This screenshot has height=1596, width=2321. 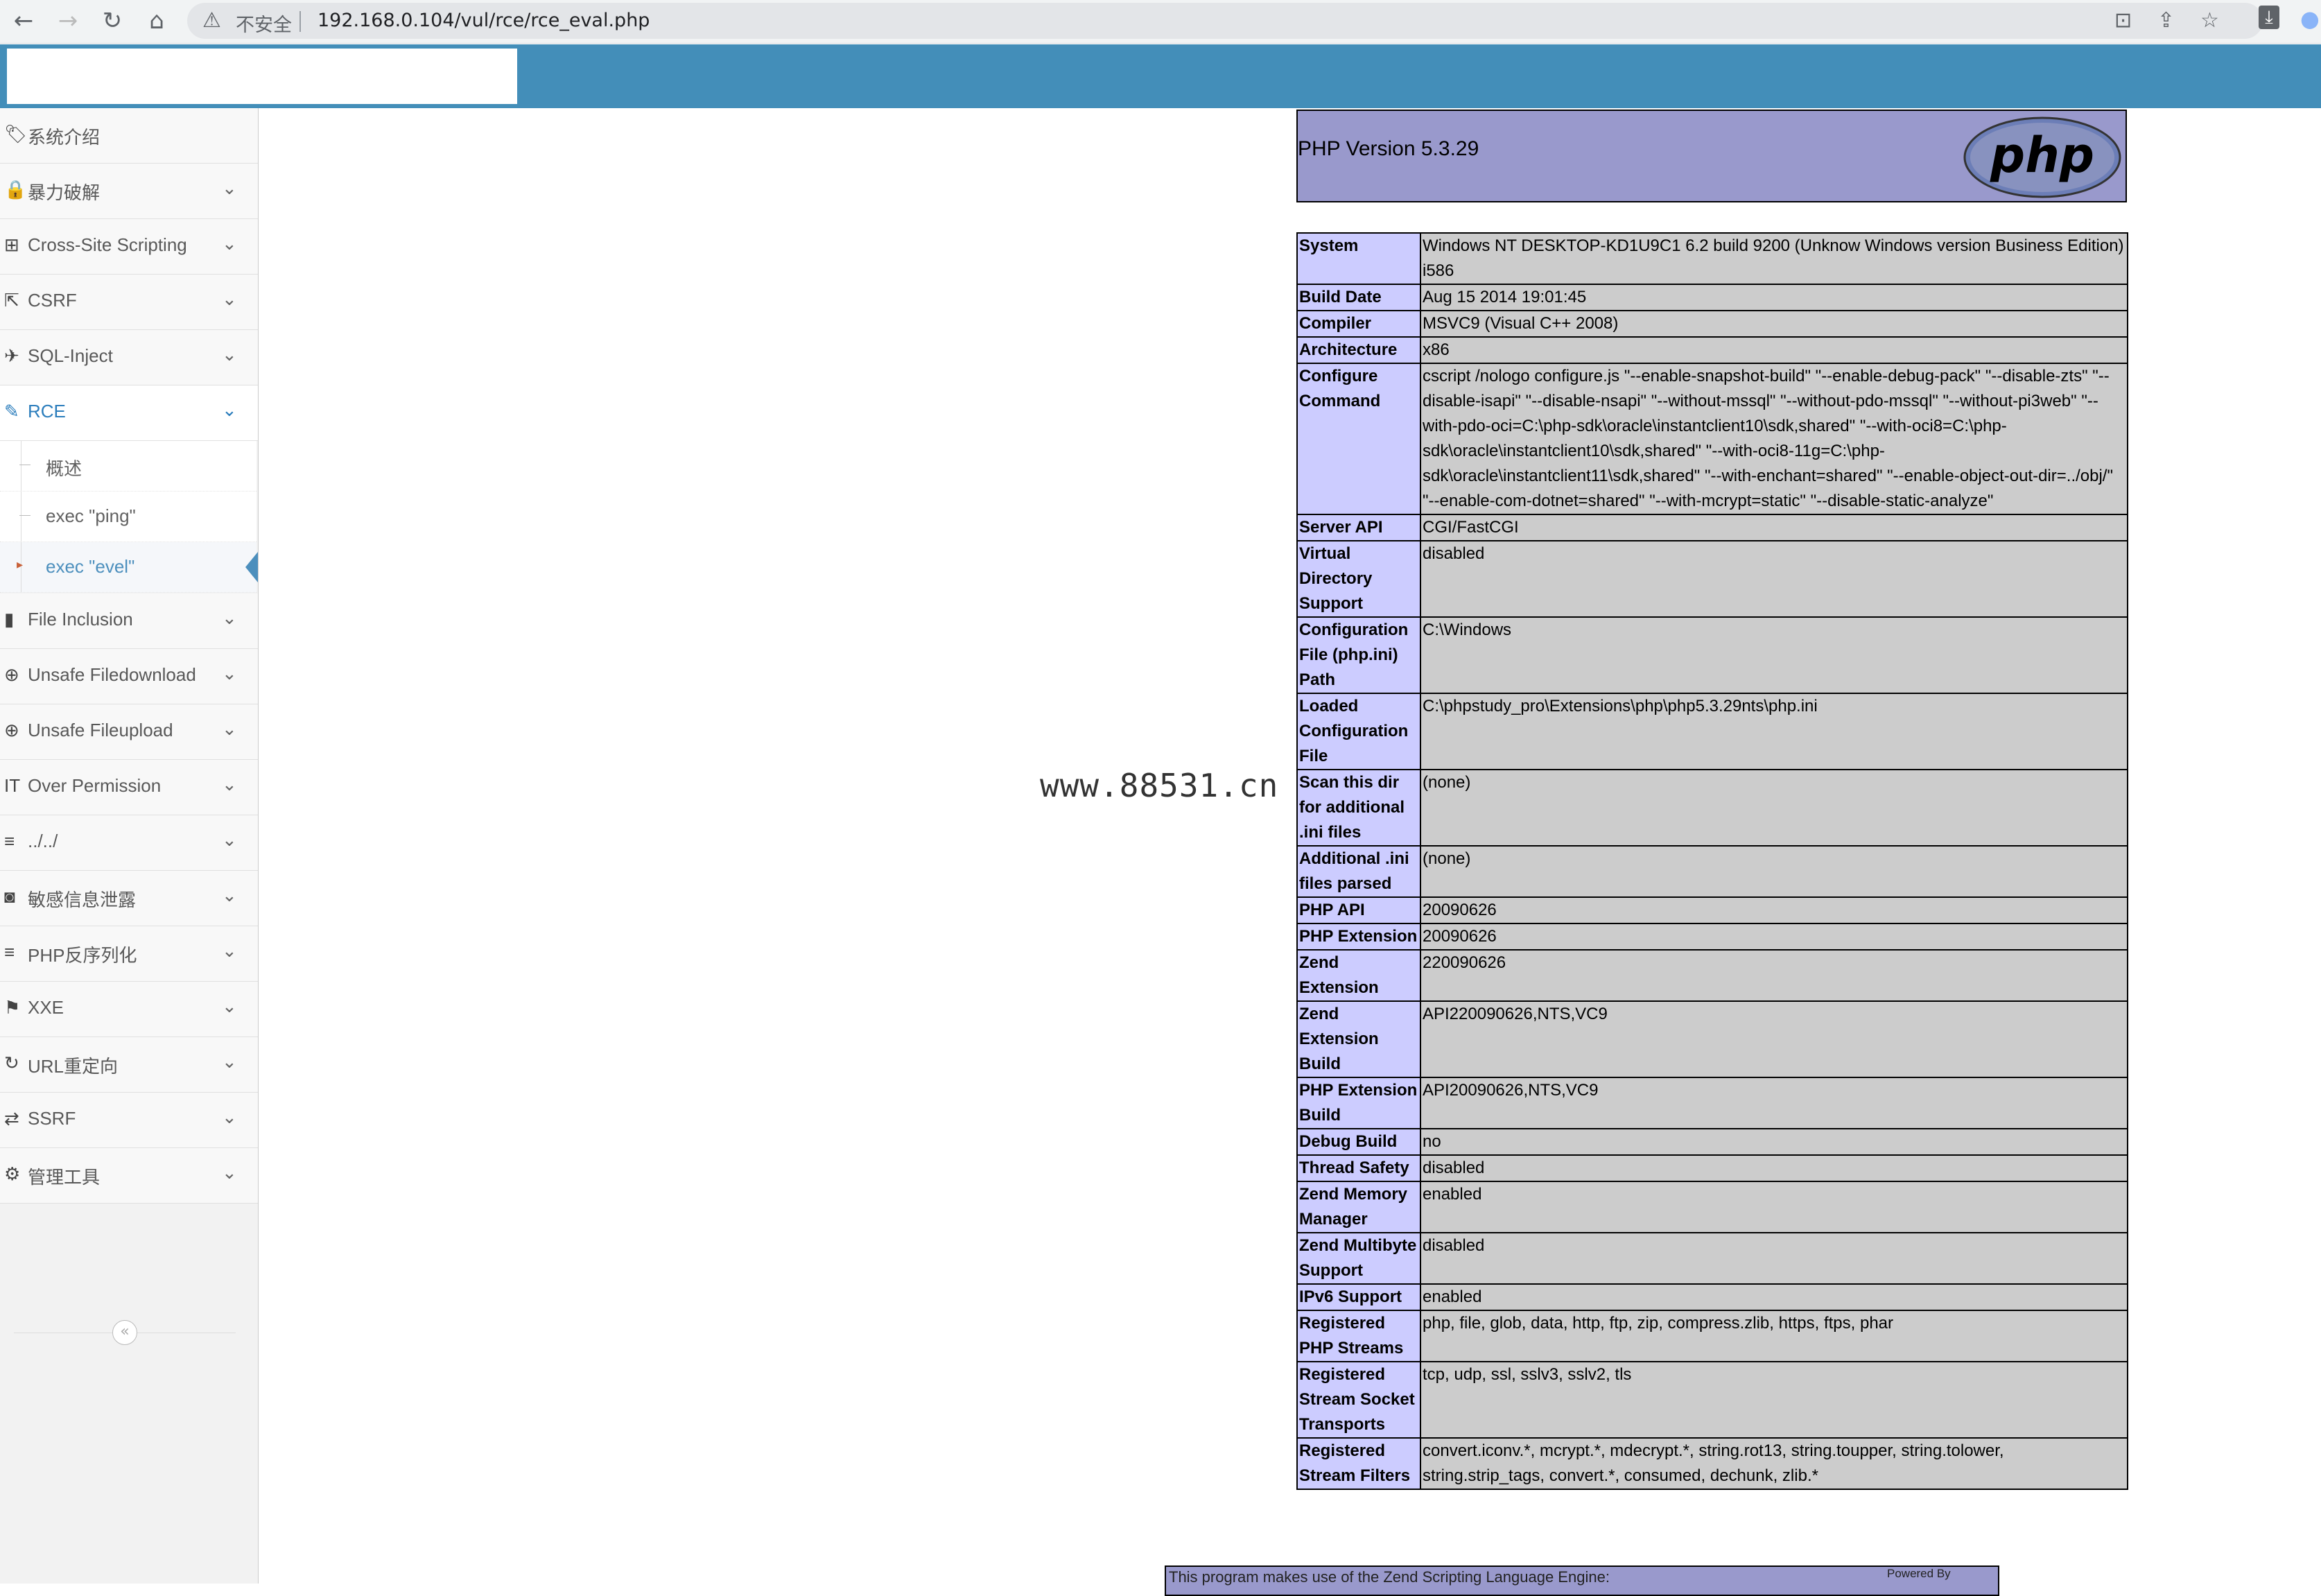 I want to click on info-key: Zend Extension, so click(x=1358, y=975).